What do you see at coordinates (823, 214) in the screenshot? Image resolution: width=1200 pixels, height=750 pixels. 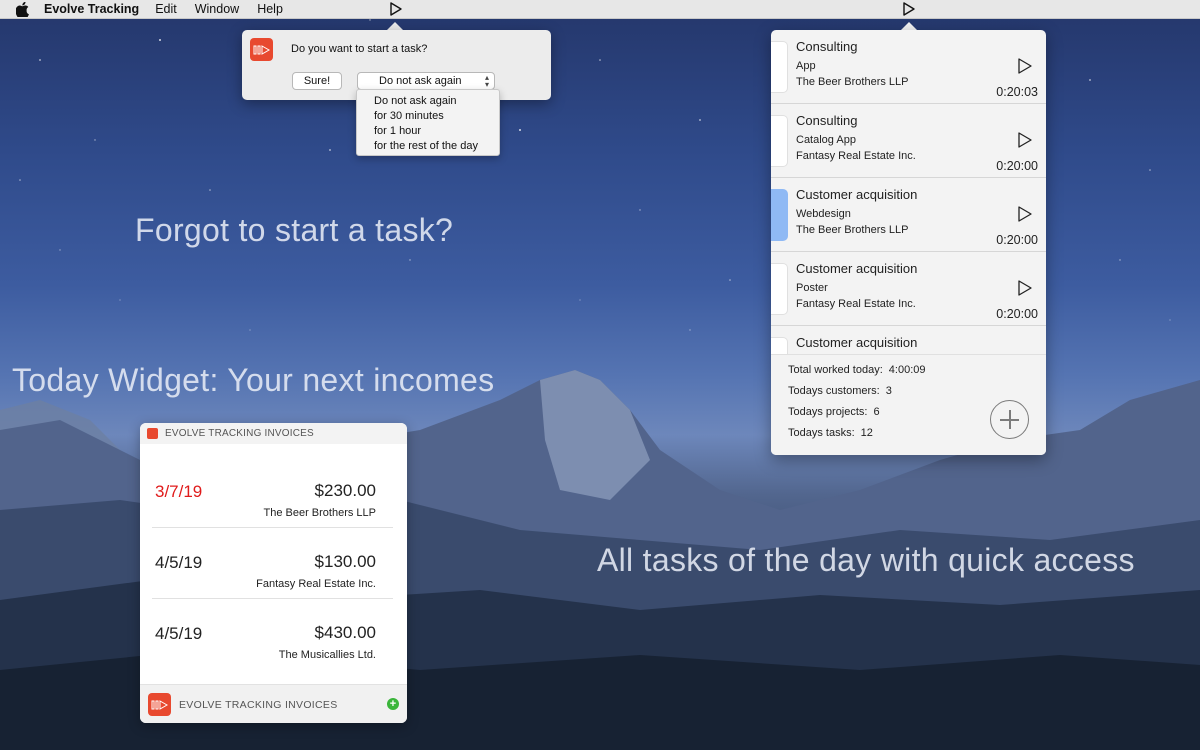 I see `task-project: Webdesign` at bounding box center [823, 214].